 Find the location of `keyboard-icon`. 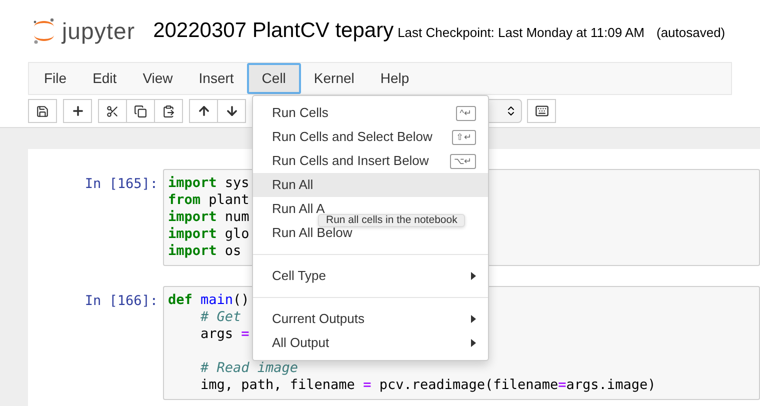

keyboard-icon is located at coordinates (541, 111).